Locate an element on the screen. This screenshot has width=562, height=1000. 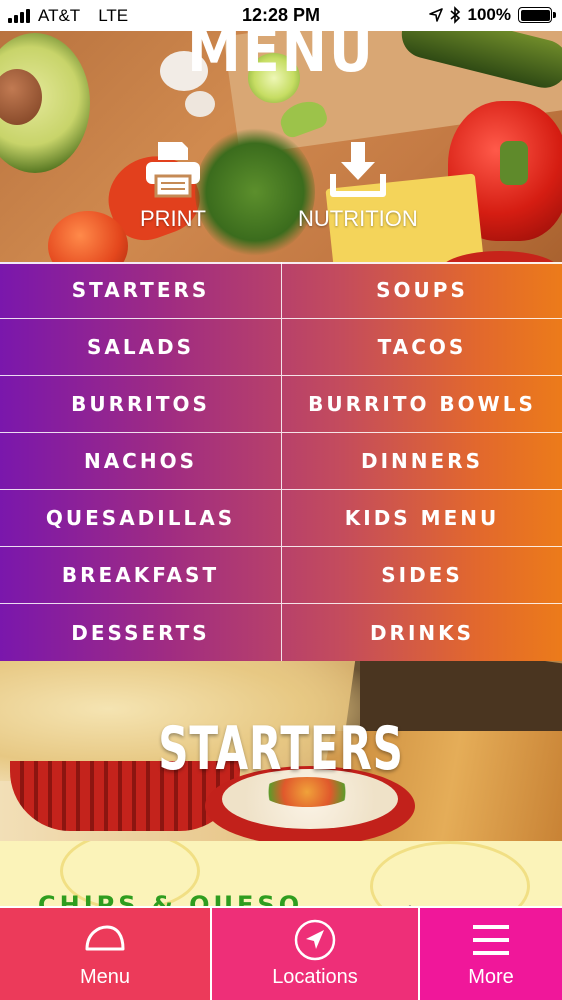
status-right: 100% is located at coordinates (492, 15).